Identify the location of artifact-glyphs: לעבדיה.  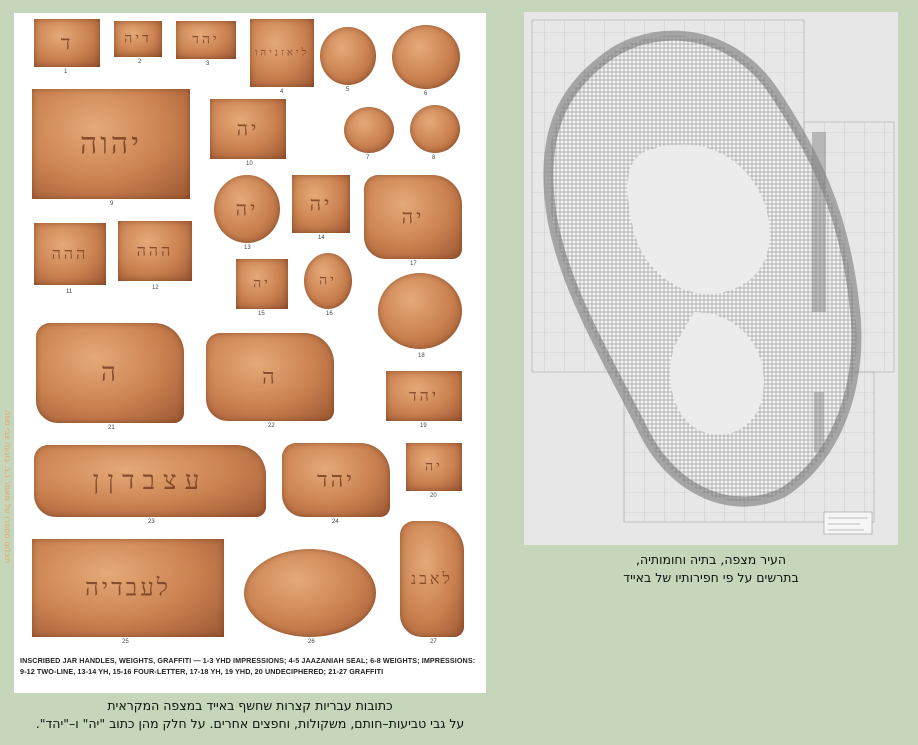
(127, 587).